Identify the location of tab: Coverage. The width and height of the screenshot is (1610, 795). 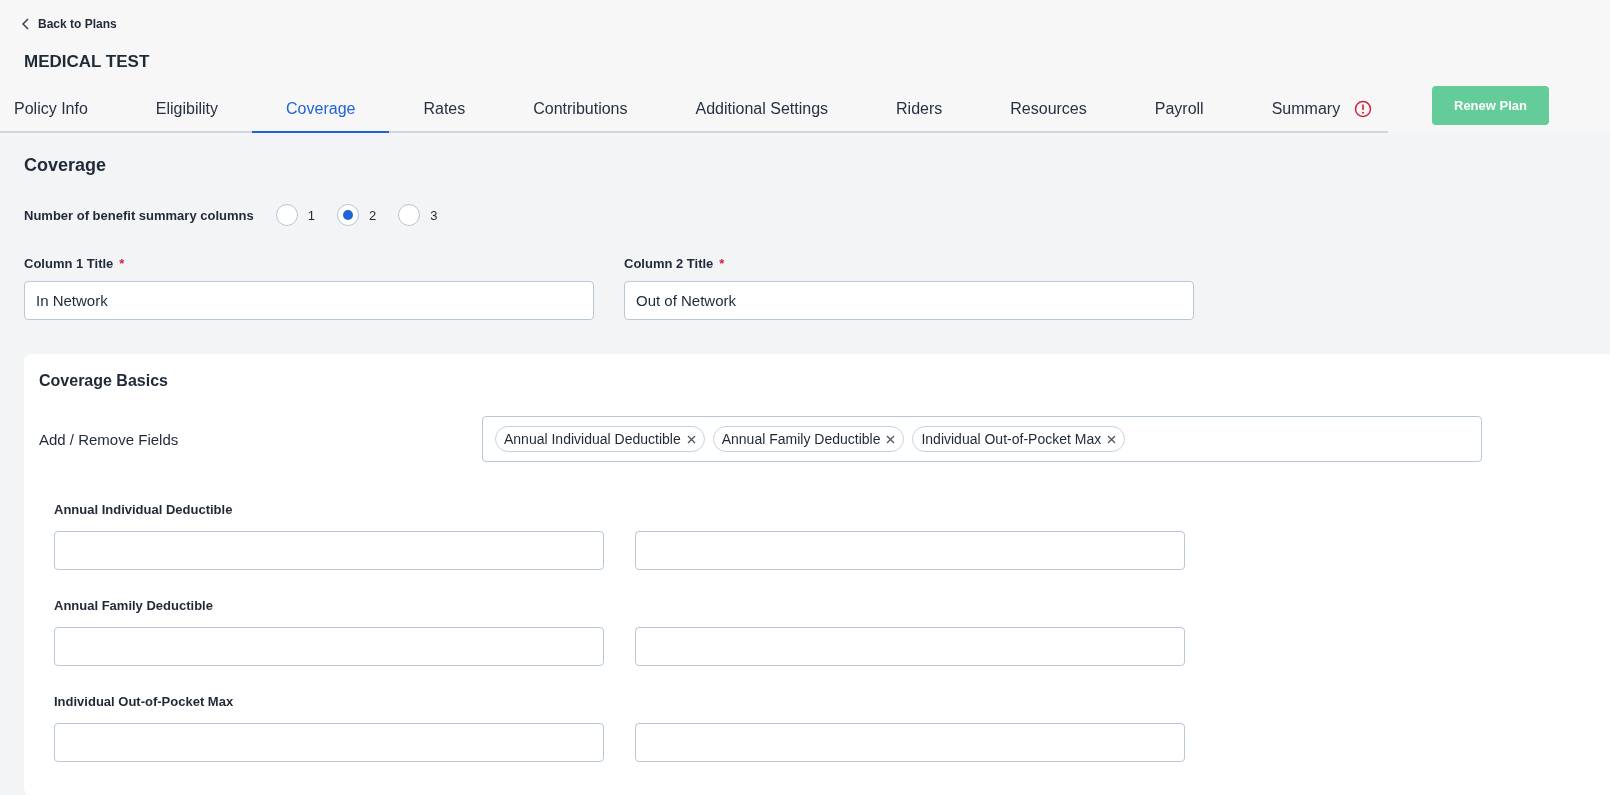
(321, 108).